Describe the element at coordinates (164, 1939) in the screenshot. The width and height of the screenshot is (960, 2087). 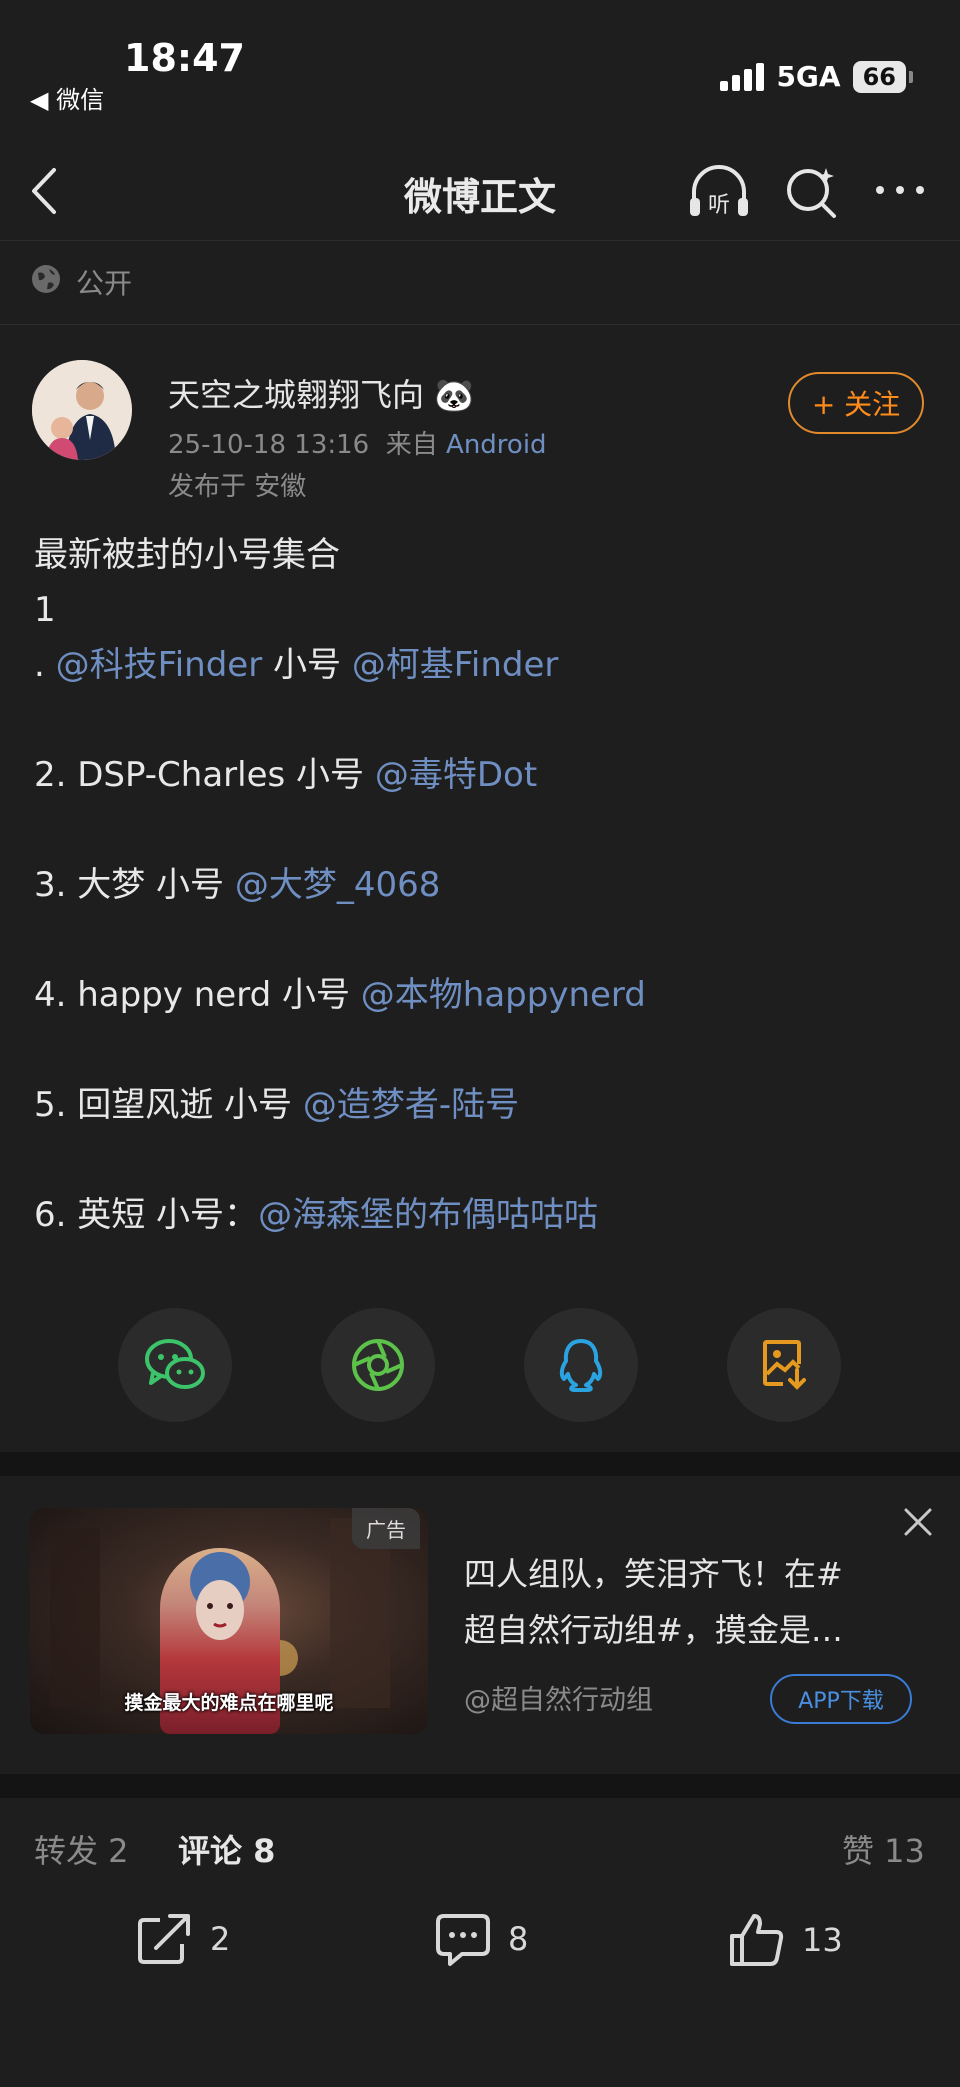
I see `repost-icon` at that location.